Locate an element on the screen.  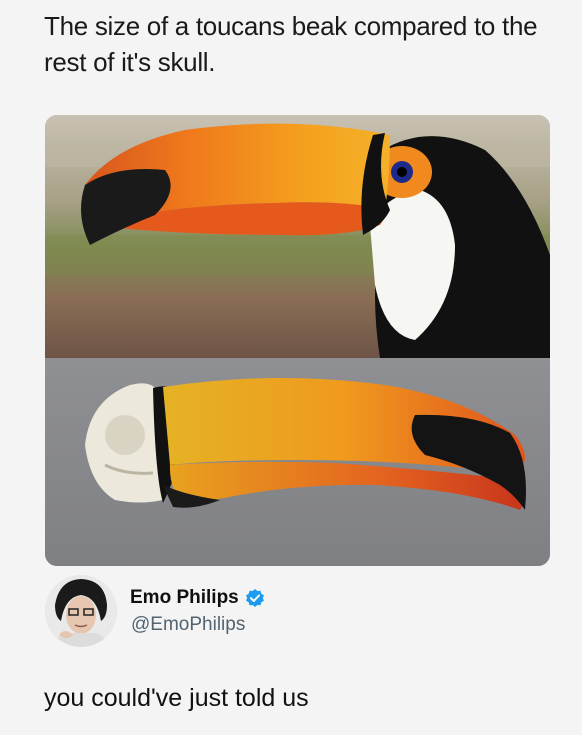
tweet-text: you could've just told us is located at coordinates (176, 698).